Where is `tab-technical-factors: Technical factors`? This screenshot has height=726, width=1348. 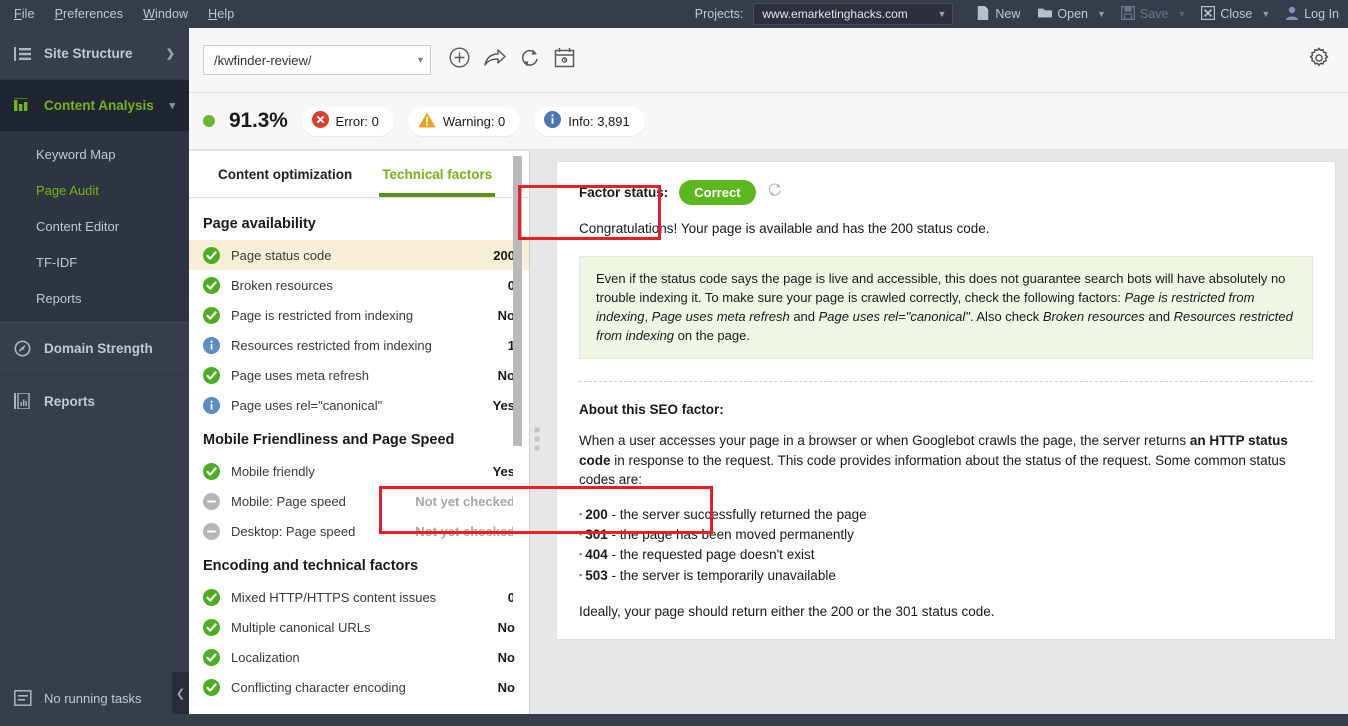
tab-technical-factors: Technical factors is located at coordinates (437, 174).